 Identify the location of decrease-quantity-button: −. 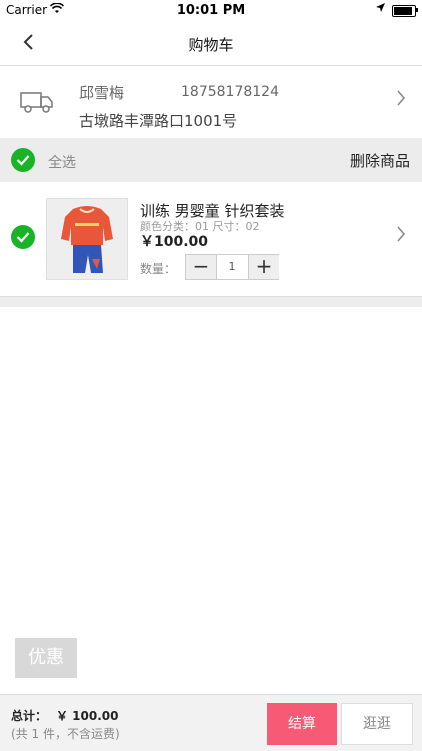
(201, 267).